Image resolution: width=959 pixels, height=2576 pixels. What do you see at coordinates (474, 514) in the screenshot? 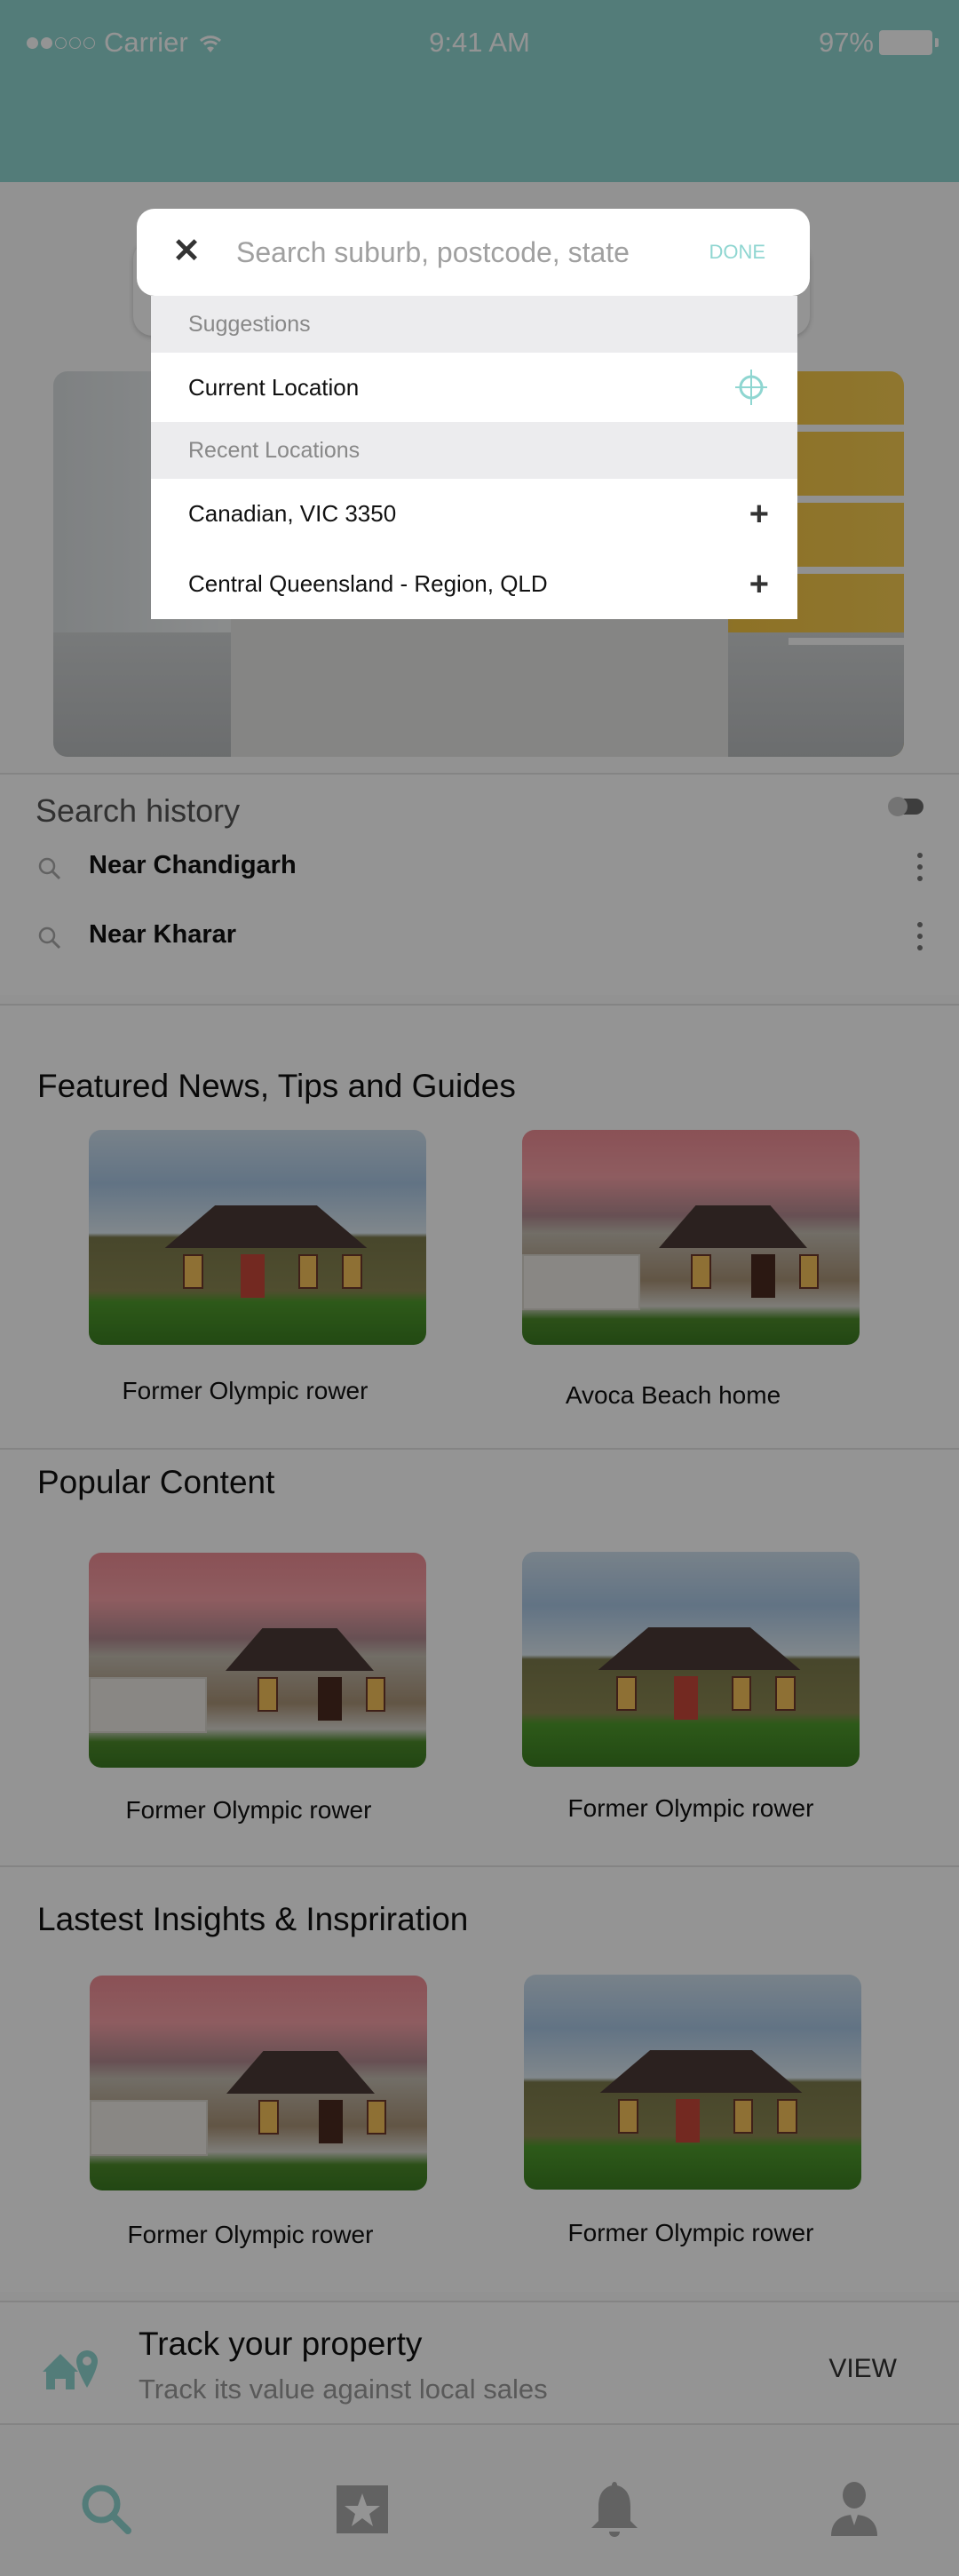
I see `recent-location-item: Canadian, VIC 3350 +` at bounding box center [474, 514].